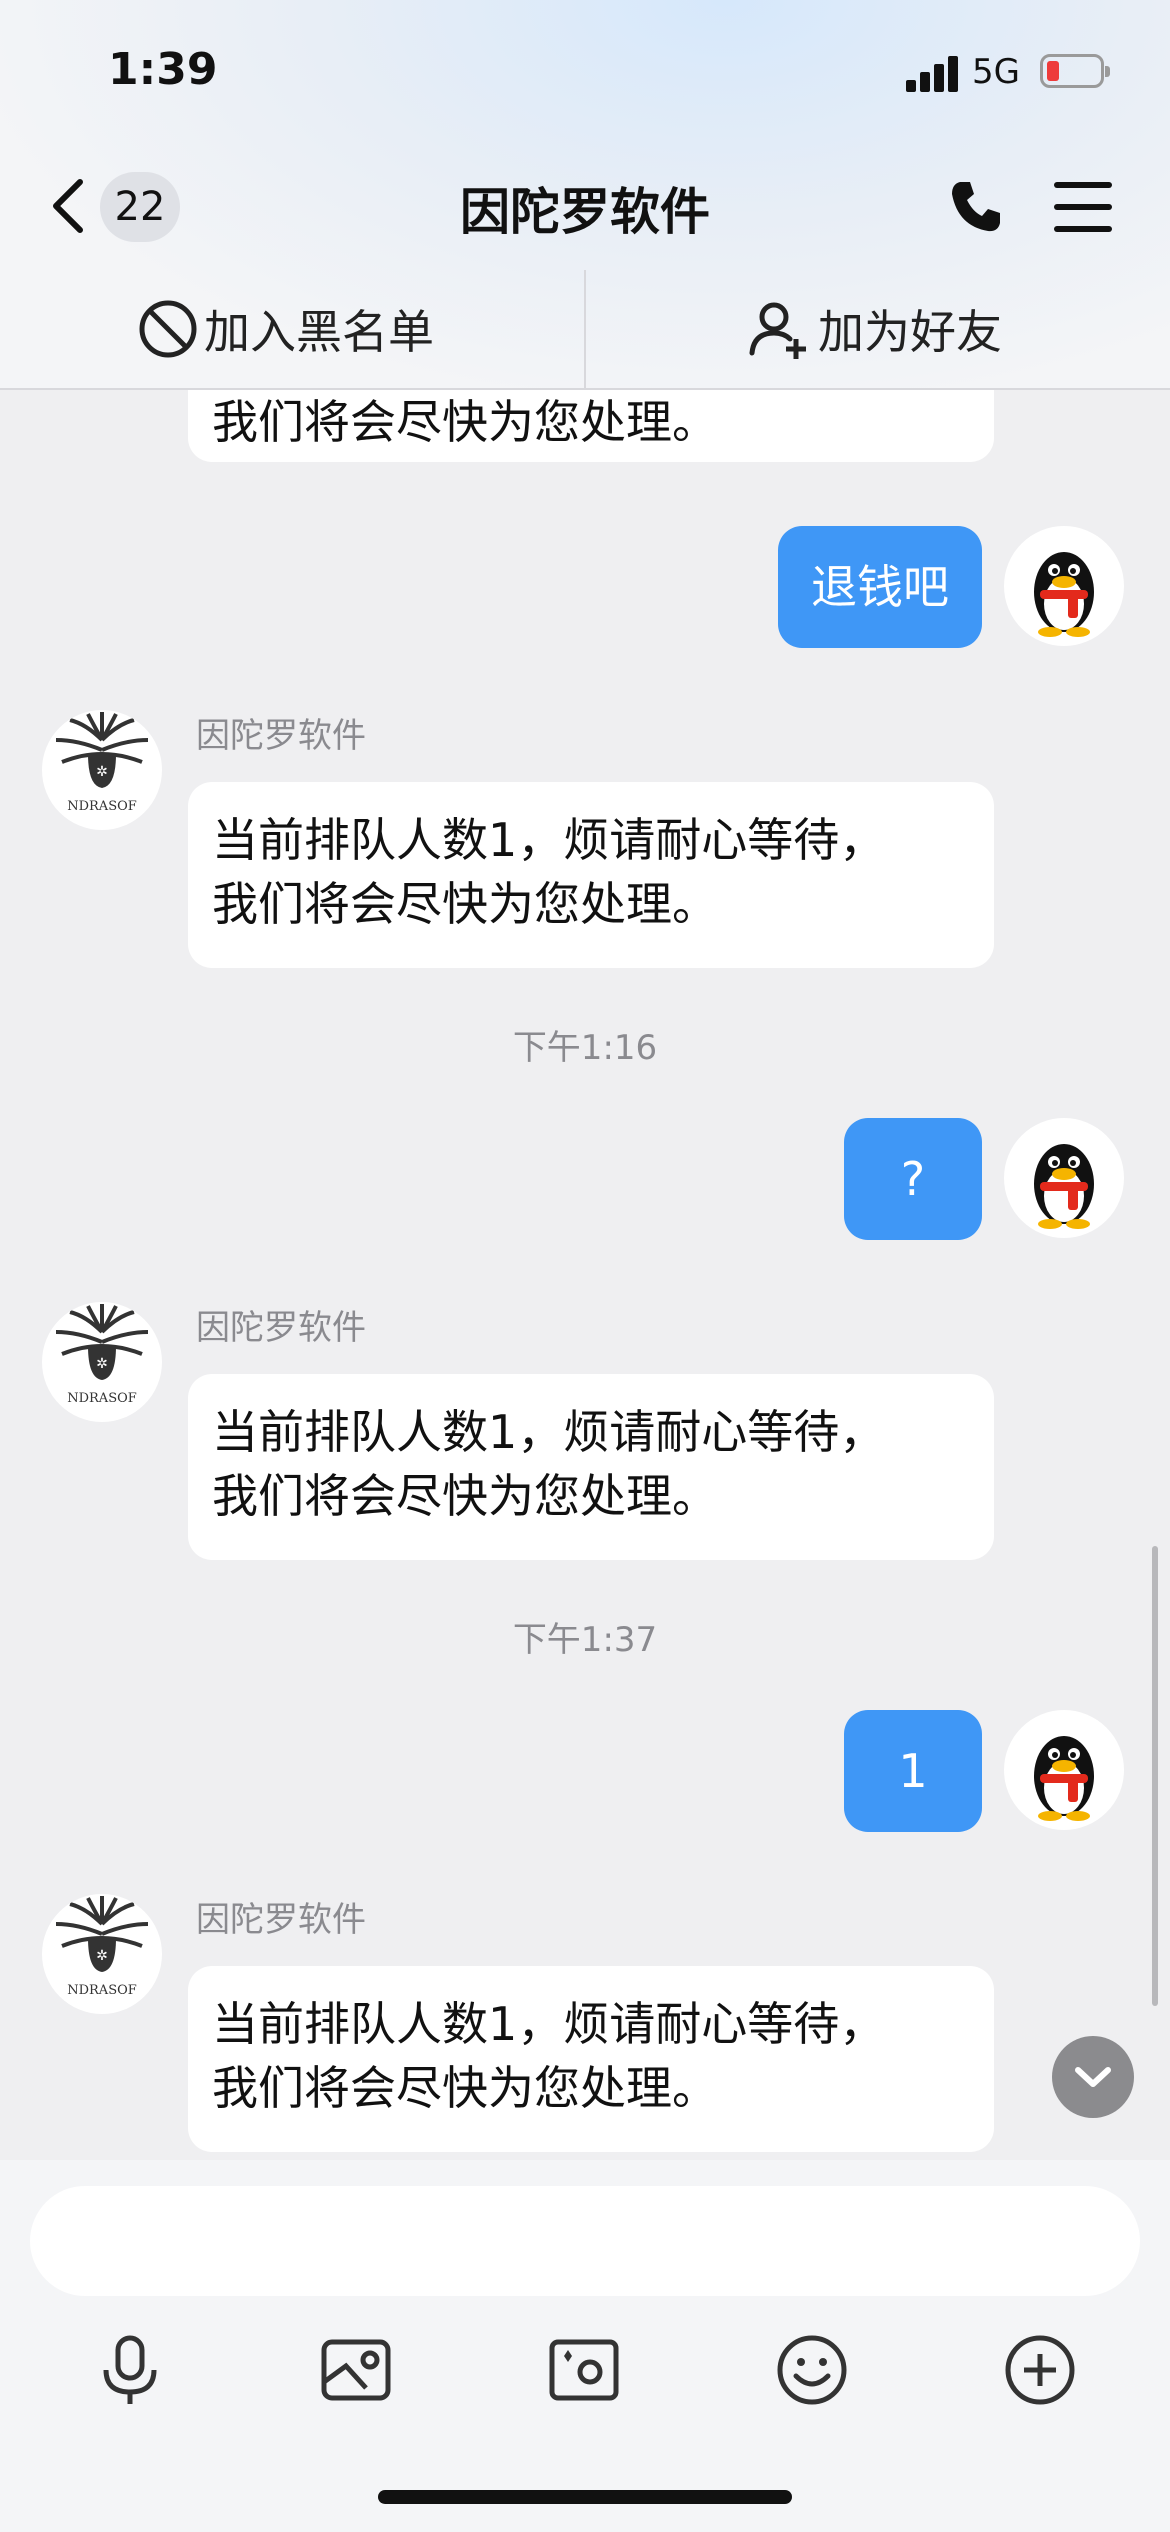  I want to click on menu-icon, so click(1083, 207).